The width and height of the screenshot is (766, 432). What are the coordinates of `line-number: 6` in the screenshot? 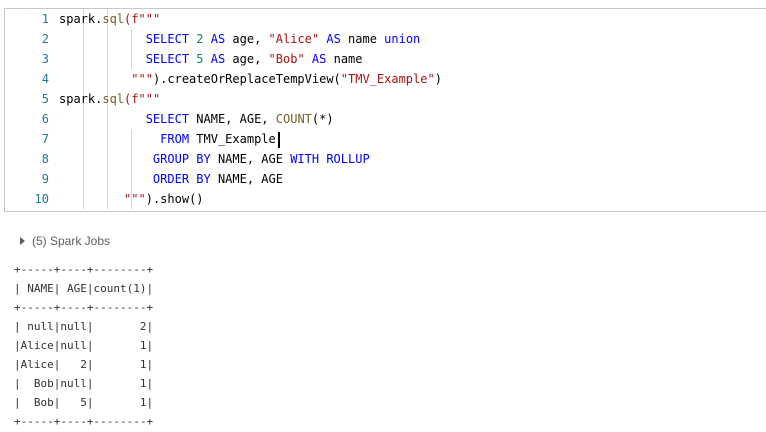 It's located at (45, 119).